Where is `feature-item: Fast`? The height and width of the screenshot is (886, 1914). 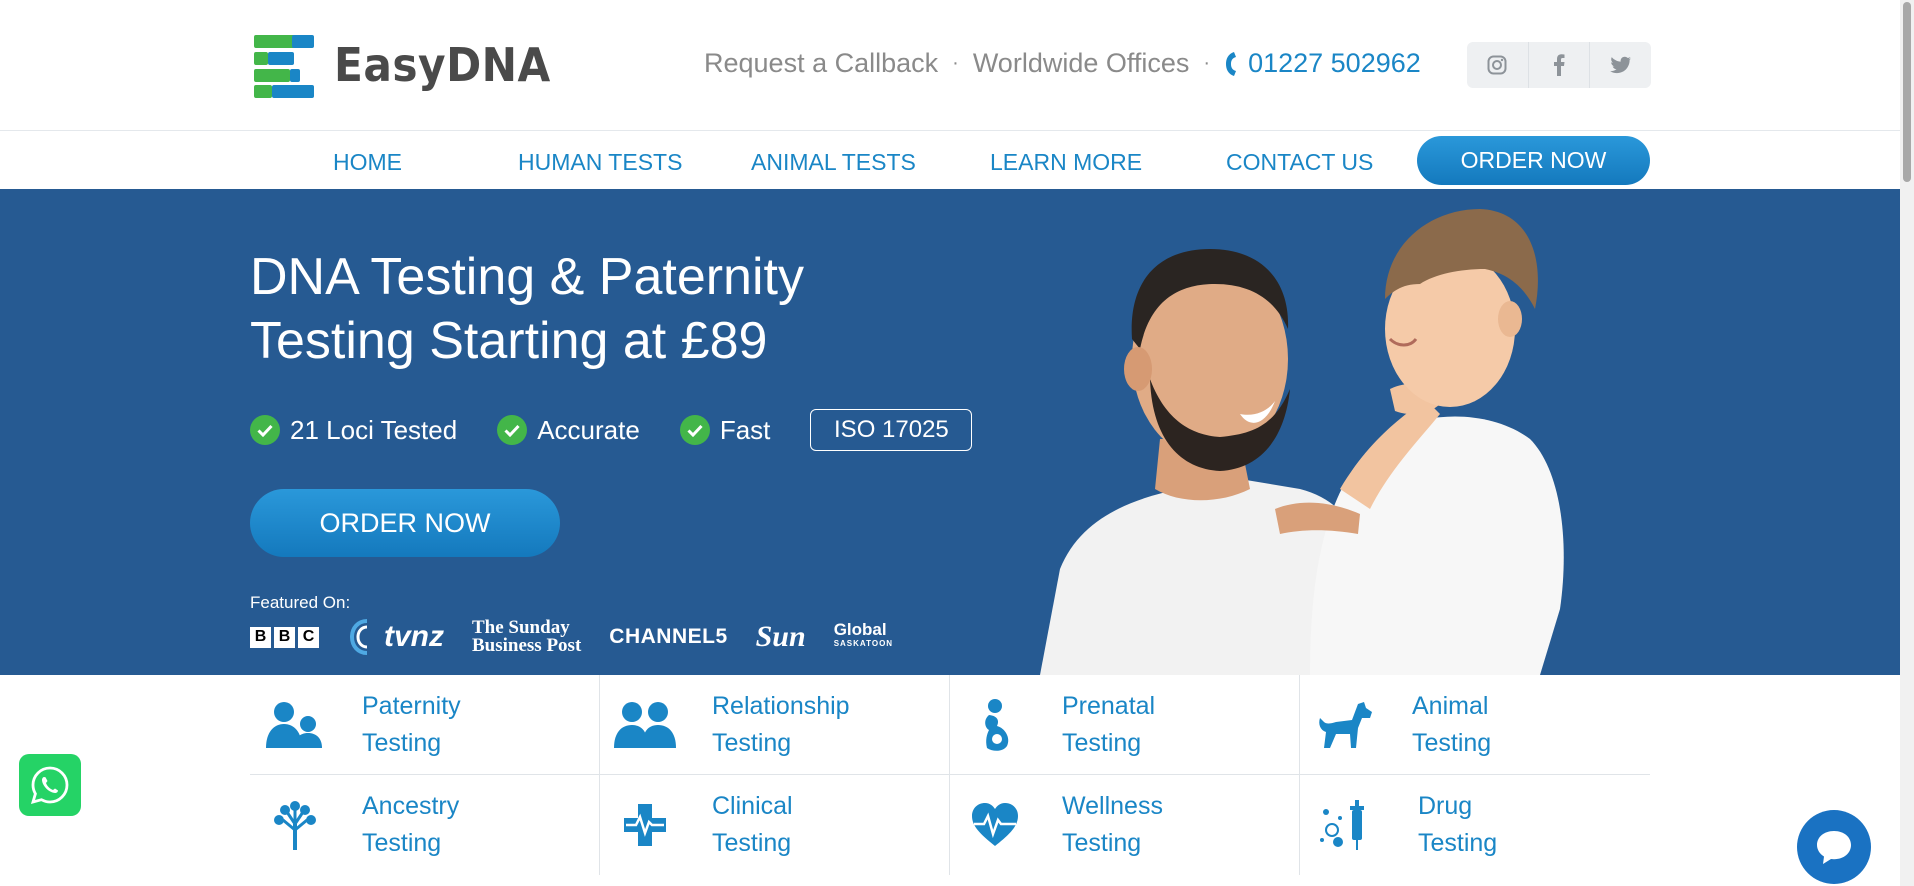 feature-item: Fast is located at coordinates (725, 430).